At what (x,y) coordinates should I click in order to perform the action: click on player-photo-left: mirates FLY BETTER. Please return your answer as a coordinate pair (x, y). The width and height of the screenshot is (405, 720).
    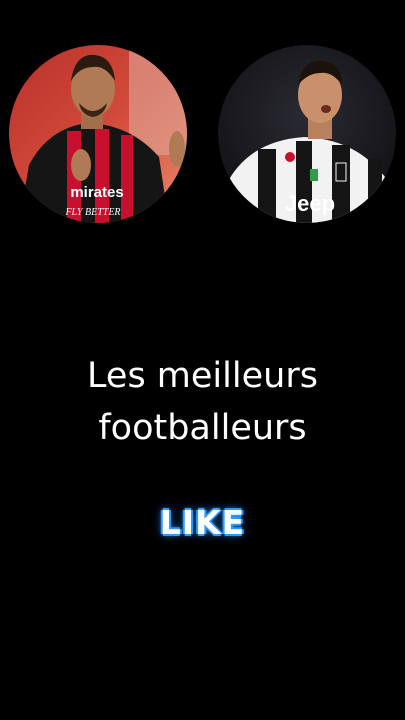
    Looking at the image, I should click on (98, 134).